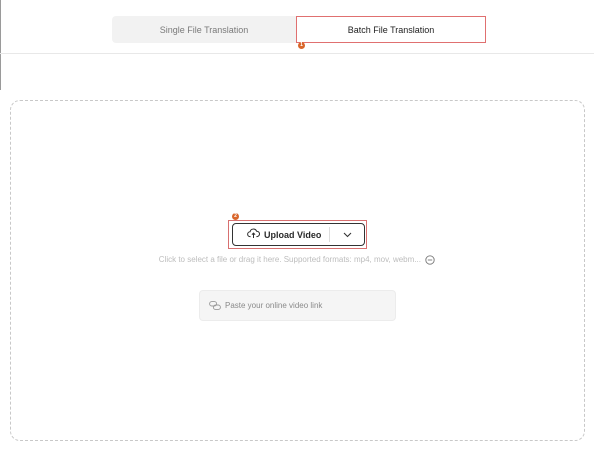  I want to click on upload-video-main: Upload Video, so click(281, 235).